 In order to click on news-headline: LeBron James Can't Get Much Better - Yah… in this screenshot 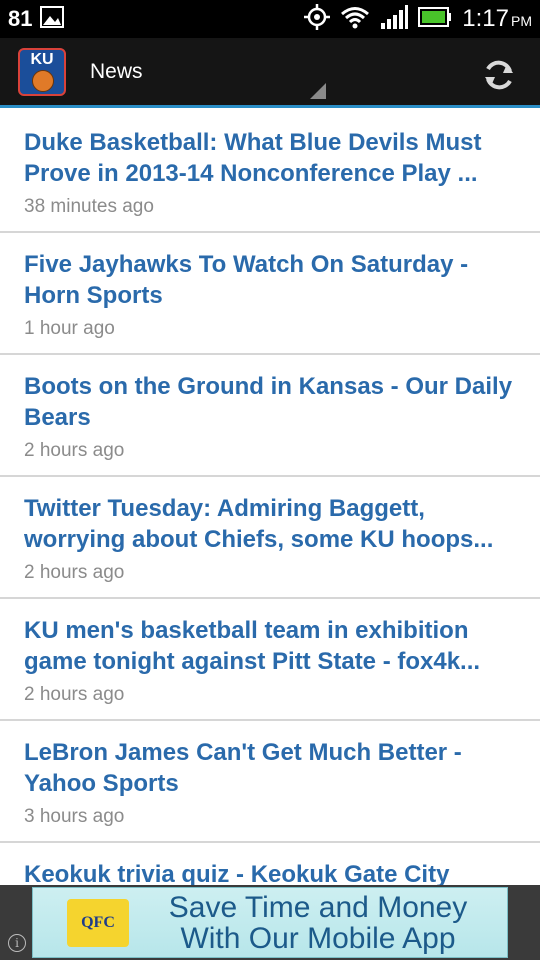, I will do `click(243, 768)`.